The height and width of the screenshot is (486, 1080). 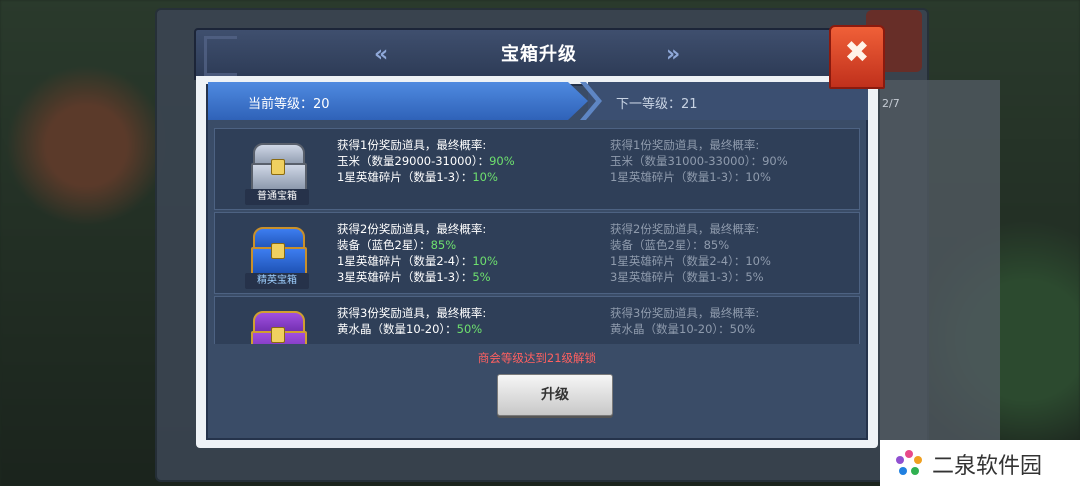 I want to click on current-rewards: 获得3份奖励道具，最终概率: 黄水晶（数量10-20）：50%, so click(x=412, y=321).